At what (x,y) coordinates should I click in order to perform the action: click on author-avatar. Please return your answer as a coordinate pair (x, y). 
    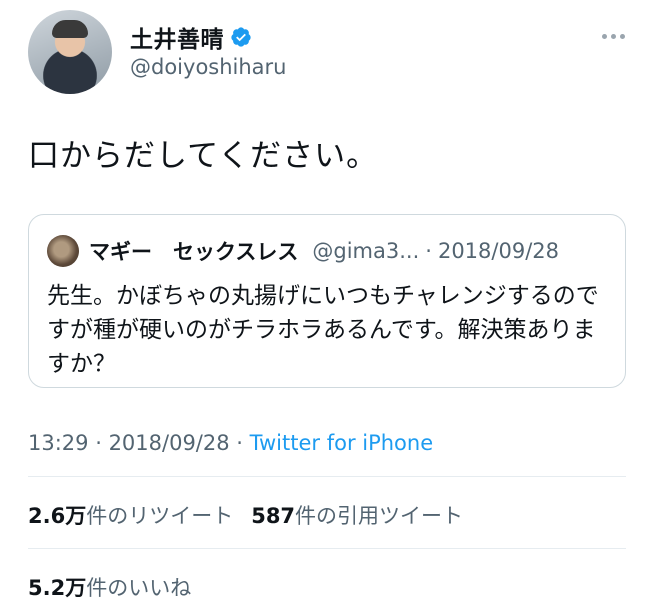
    Looking at the image, I should click on (70, 52).